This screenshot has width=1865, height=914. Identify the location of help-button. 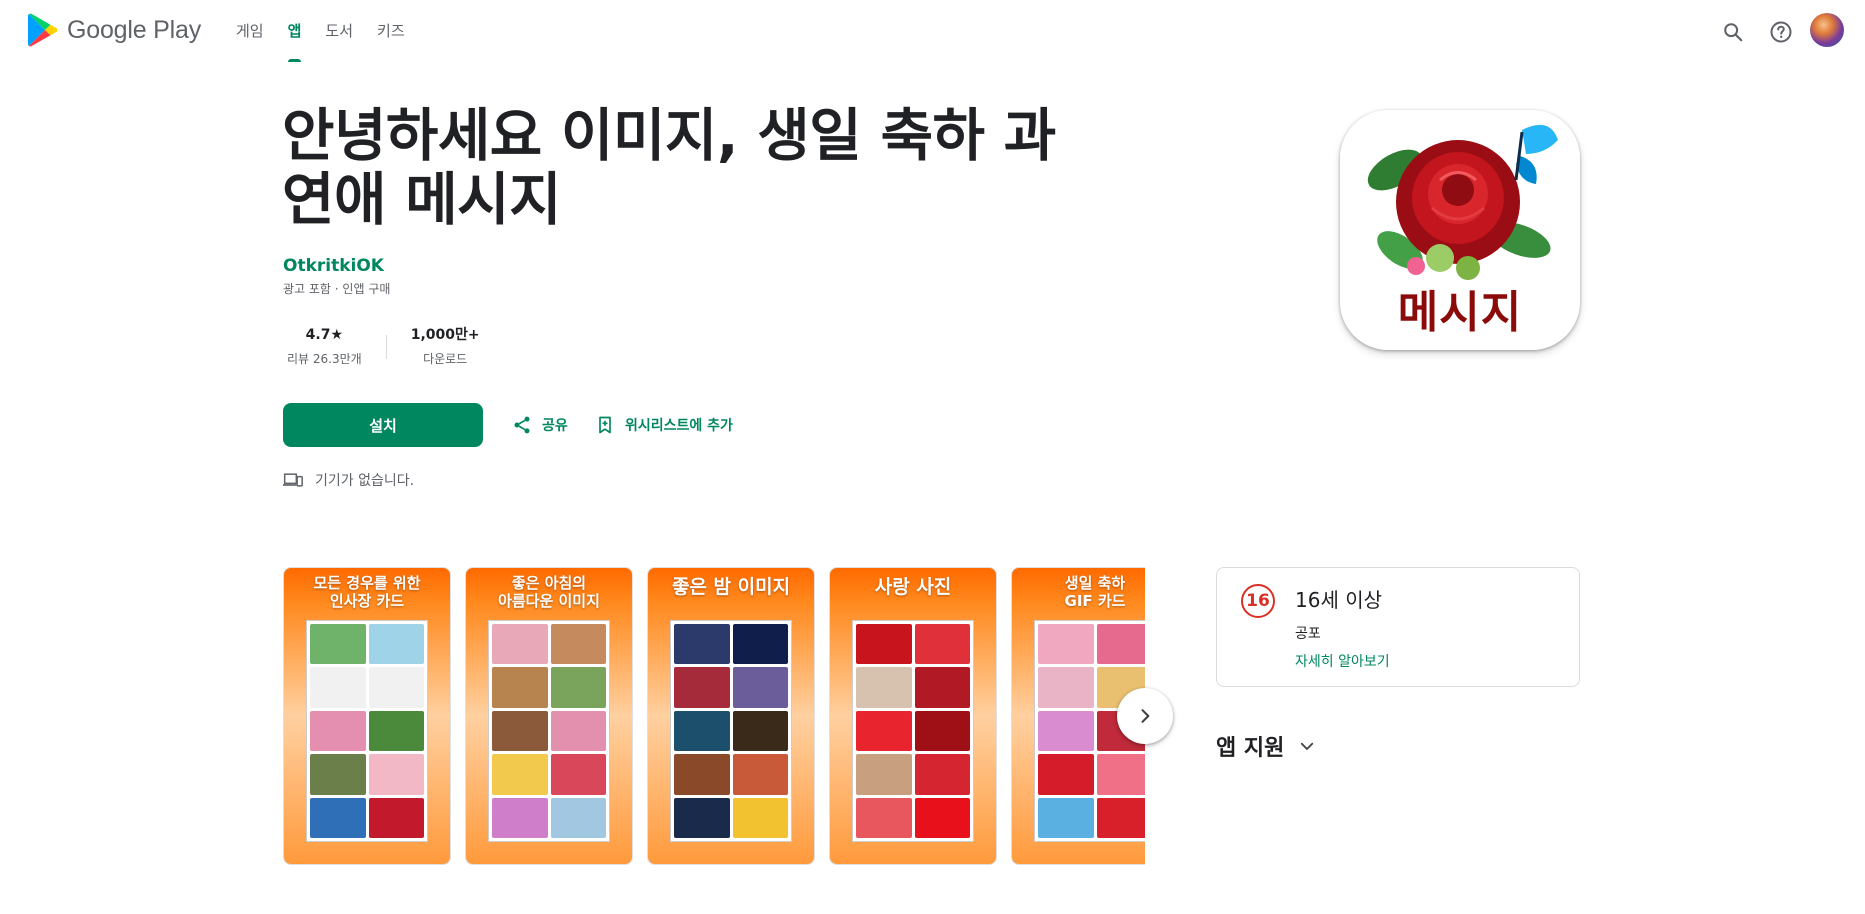
(1781, 32).